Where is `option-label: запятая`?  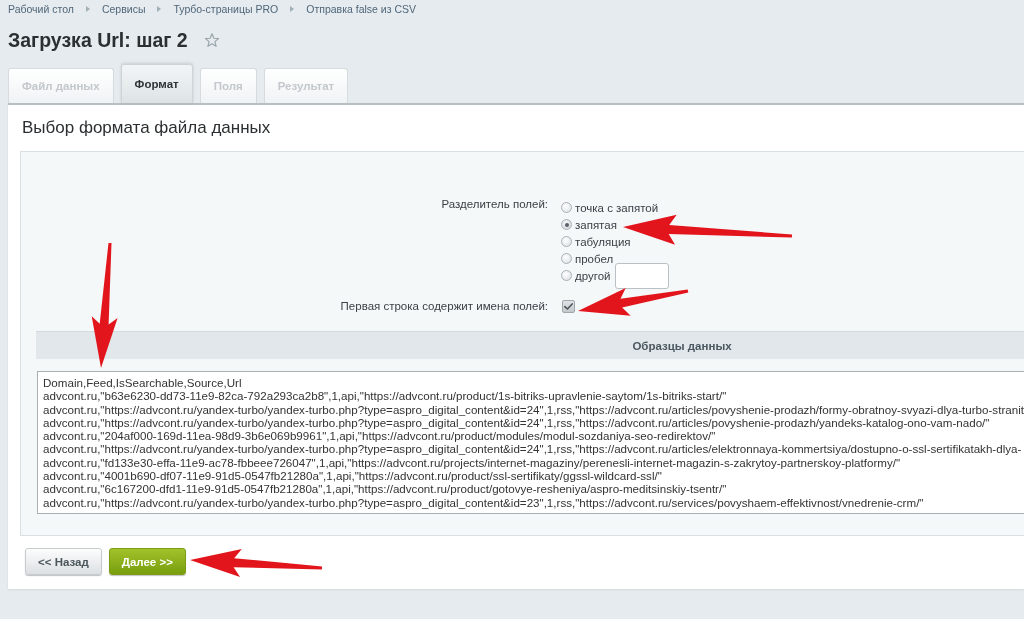
option-label: запятая is located at coordinates (596, 224).